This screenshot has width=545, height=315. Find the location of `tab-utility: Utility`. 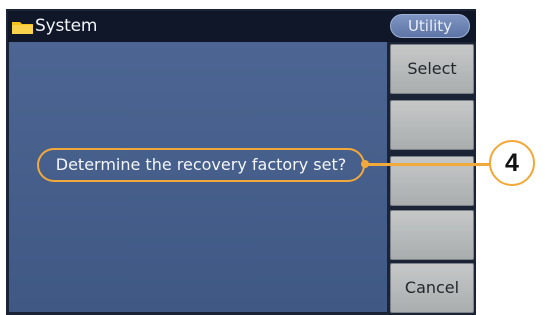

tab-utility: Utility is located at coordinates (430, 26).